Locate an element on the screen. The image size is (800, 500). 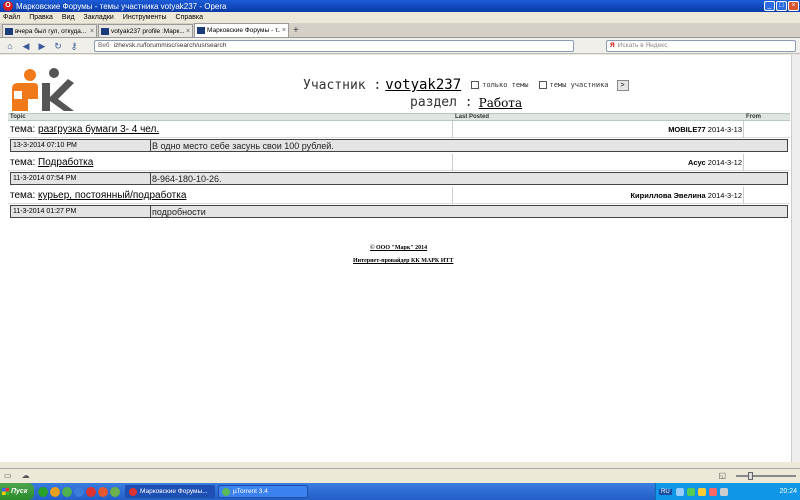
close-button: × is located at coordinates (793, 6).